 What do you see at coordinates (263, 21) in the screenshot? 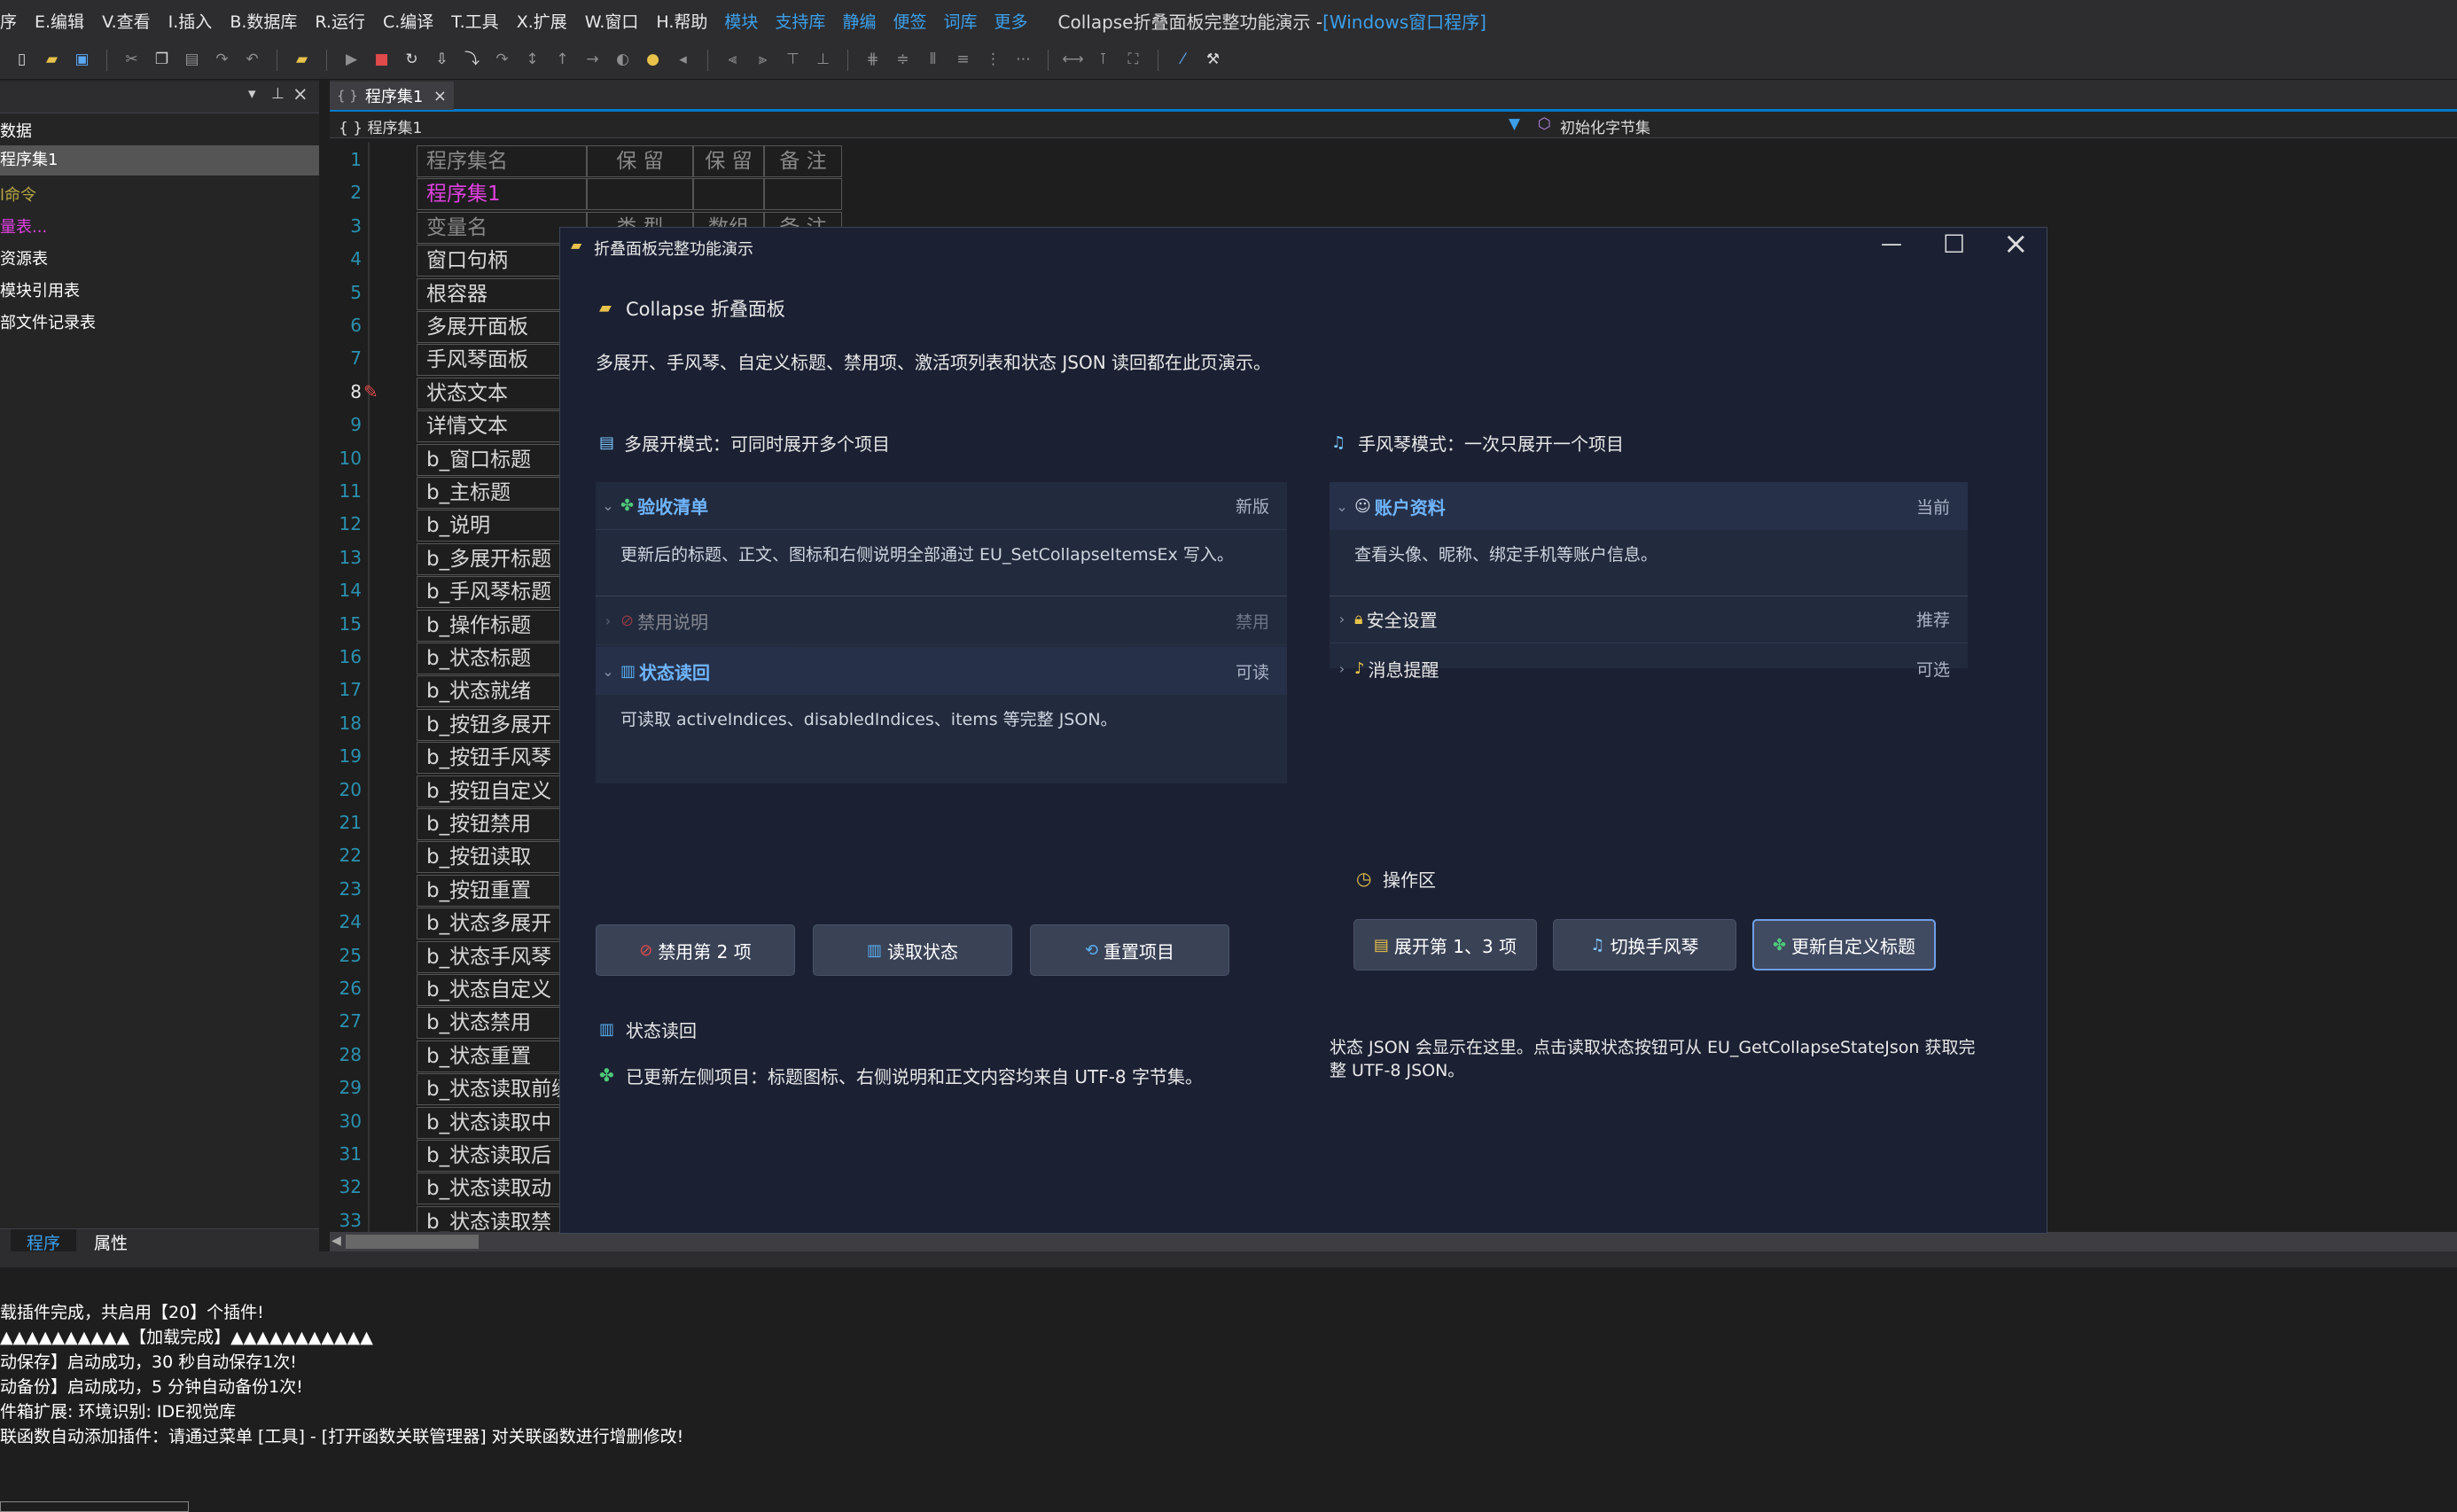
I see `menu-database: B.数据库` at bounding box center [263, 21].